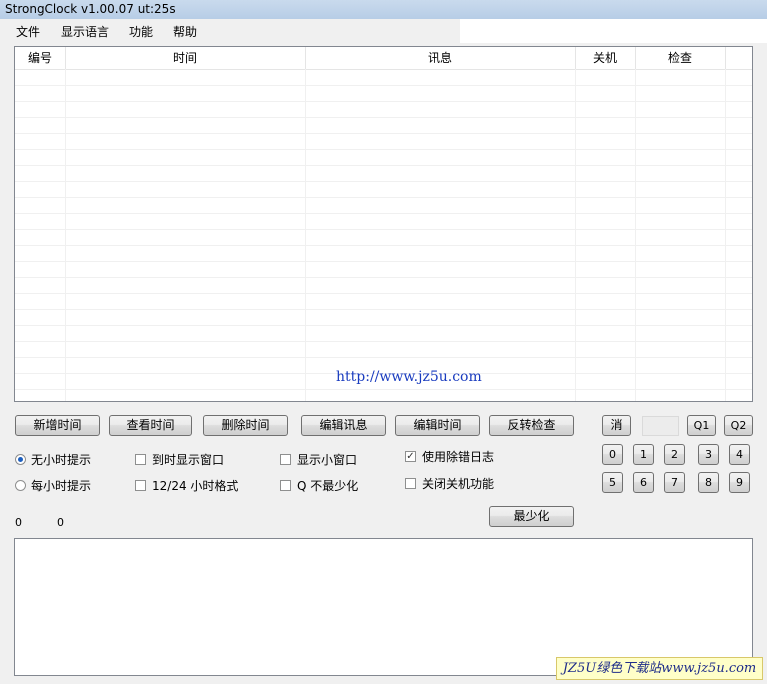  What do you see at coordinates (612, 482) in the screenshot?
I see `digit-5-button: 5` at bounding box center [612, 482].